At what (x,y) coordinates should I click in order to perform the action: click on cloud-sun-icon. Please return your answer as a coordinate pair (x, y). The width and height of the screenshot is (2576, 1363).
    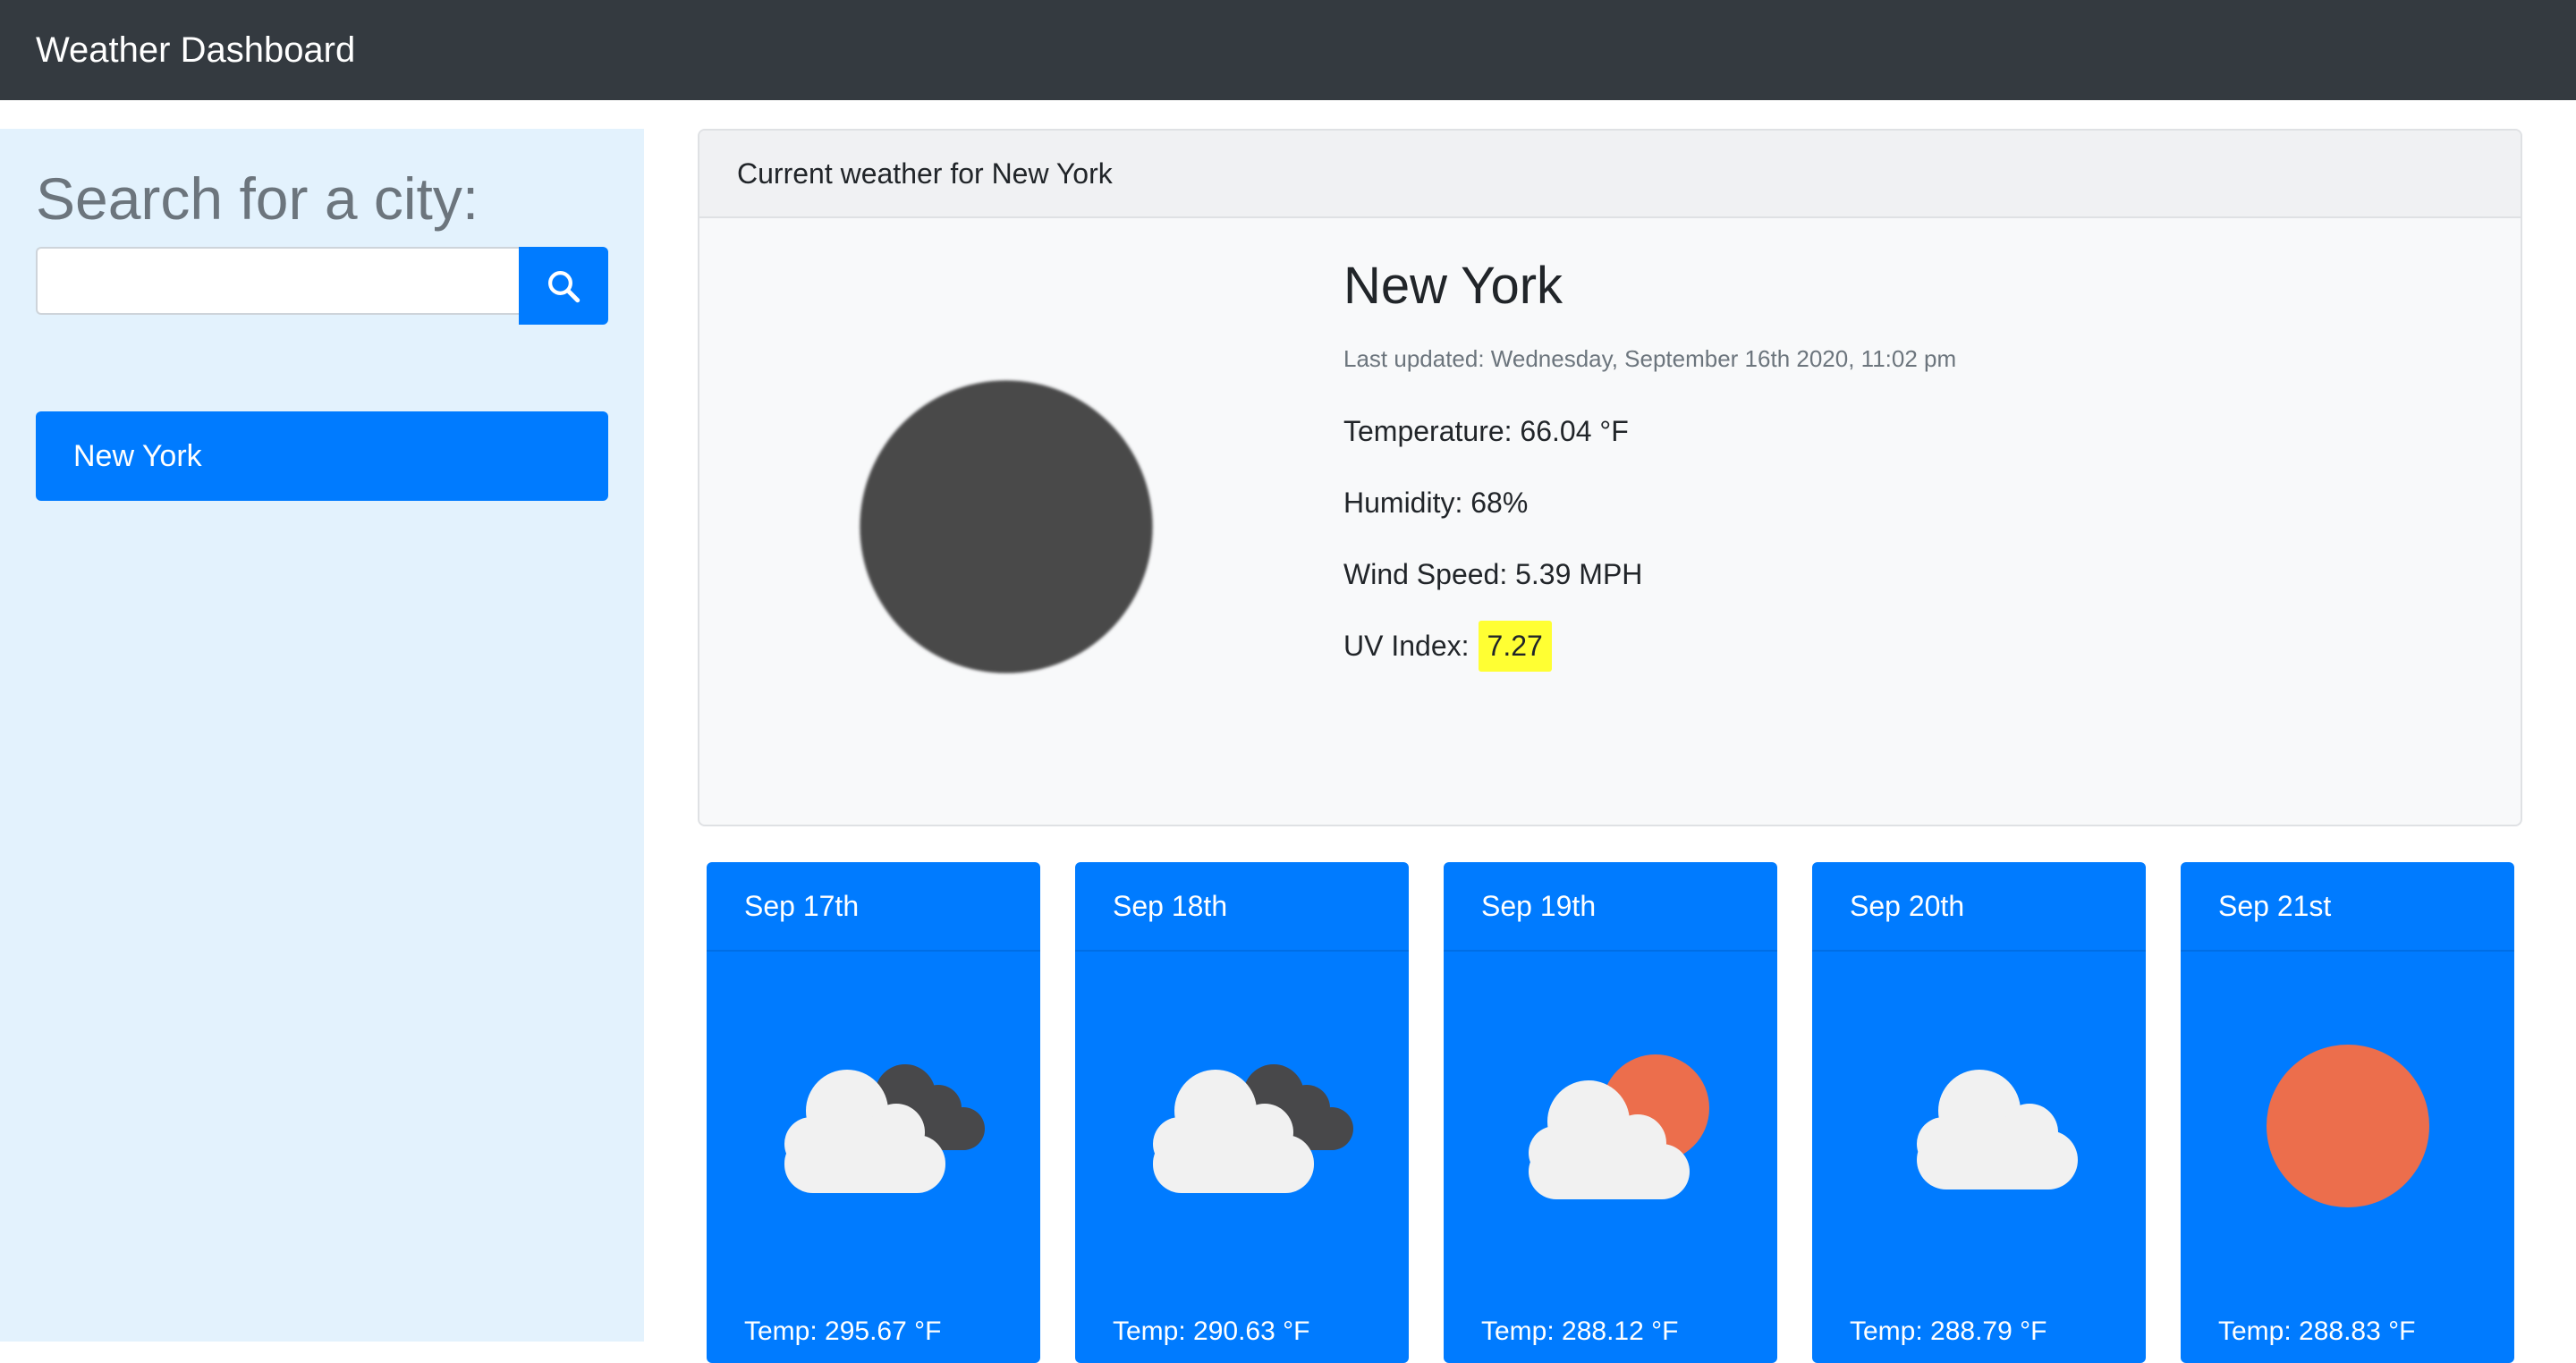
    Looking at the image, I should click on (1618, 1127).